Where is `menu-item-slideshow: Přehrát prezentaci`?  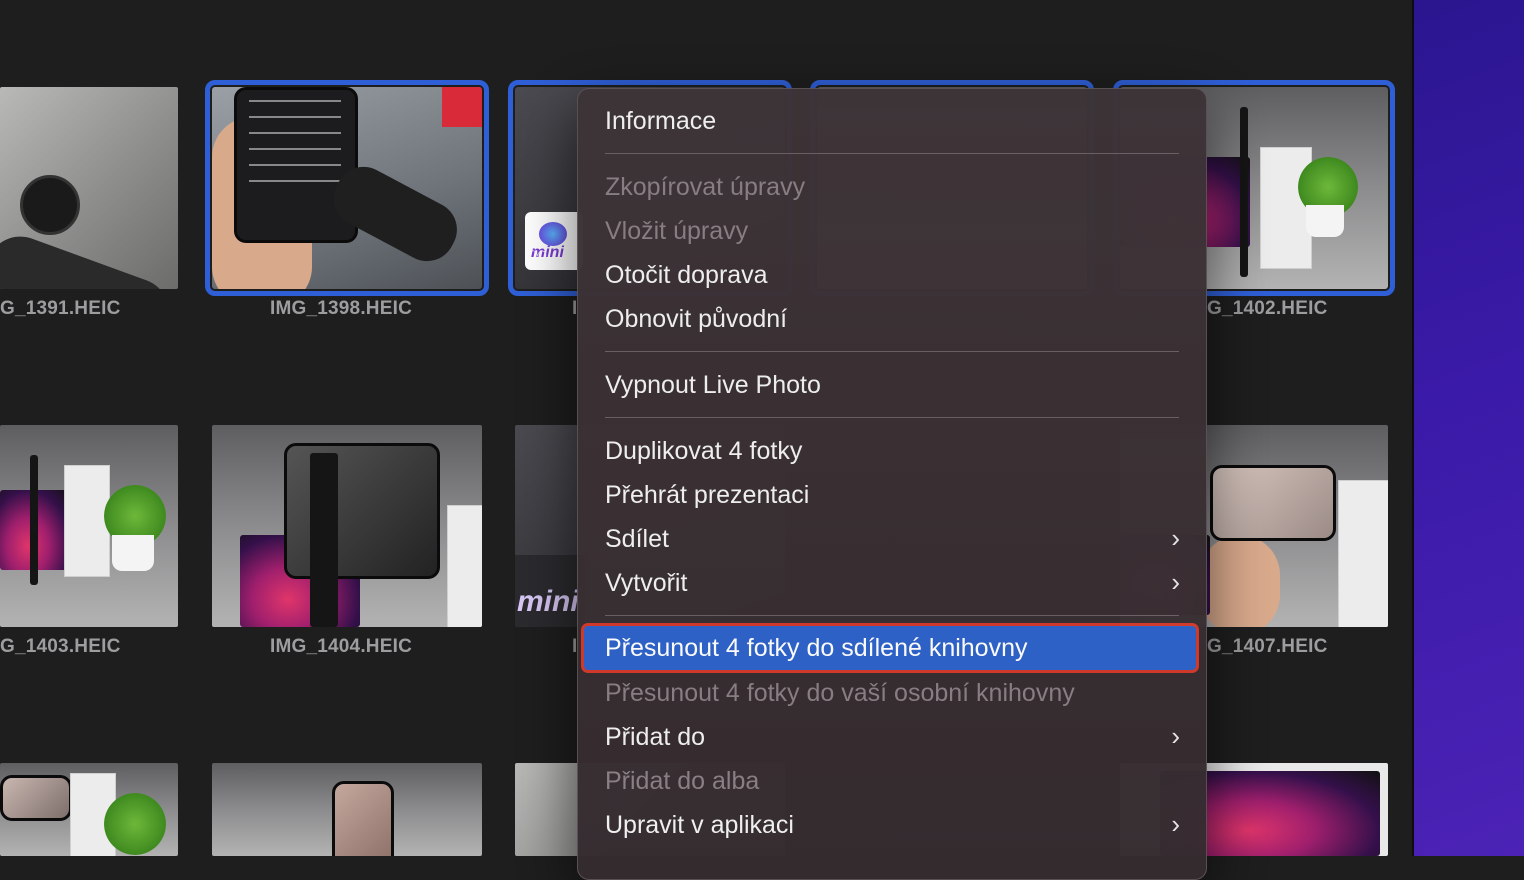
menu-item-slideshow: Přehrát prezentaci is located at coordinates (707, 495).